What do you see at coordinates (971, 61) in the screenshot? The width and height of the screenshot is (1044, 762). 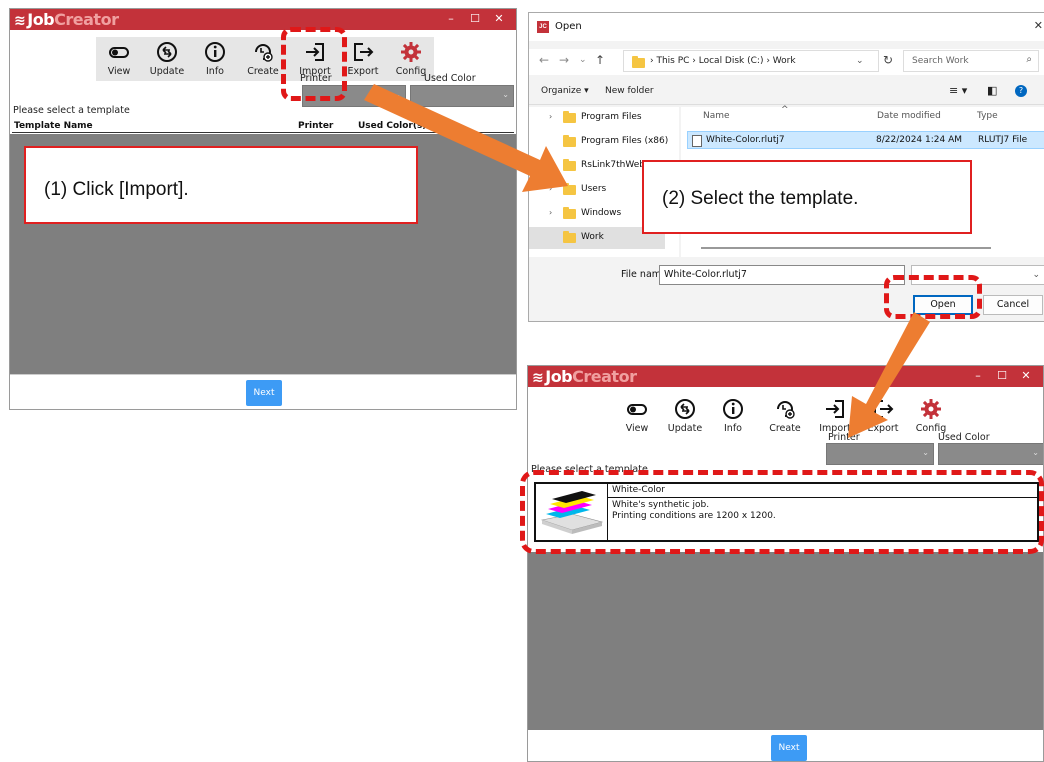 I see `search-input: Search Work ⌕` at bounding box center [971, 61].